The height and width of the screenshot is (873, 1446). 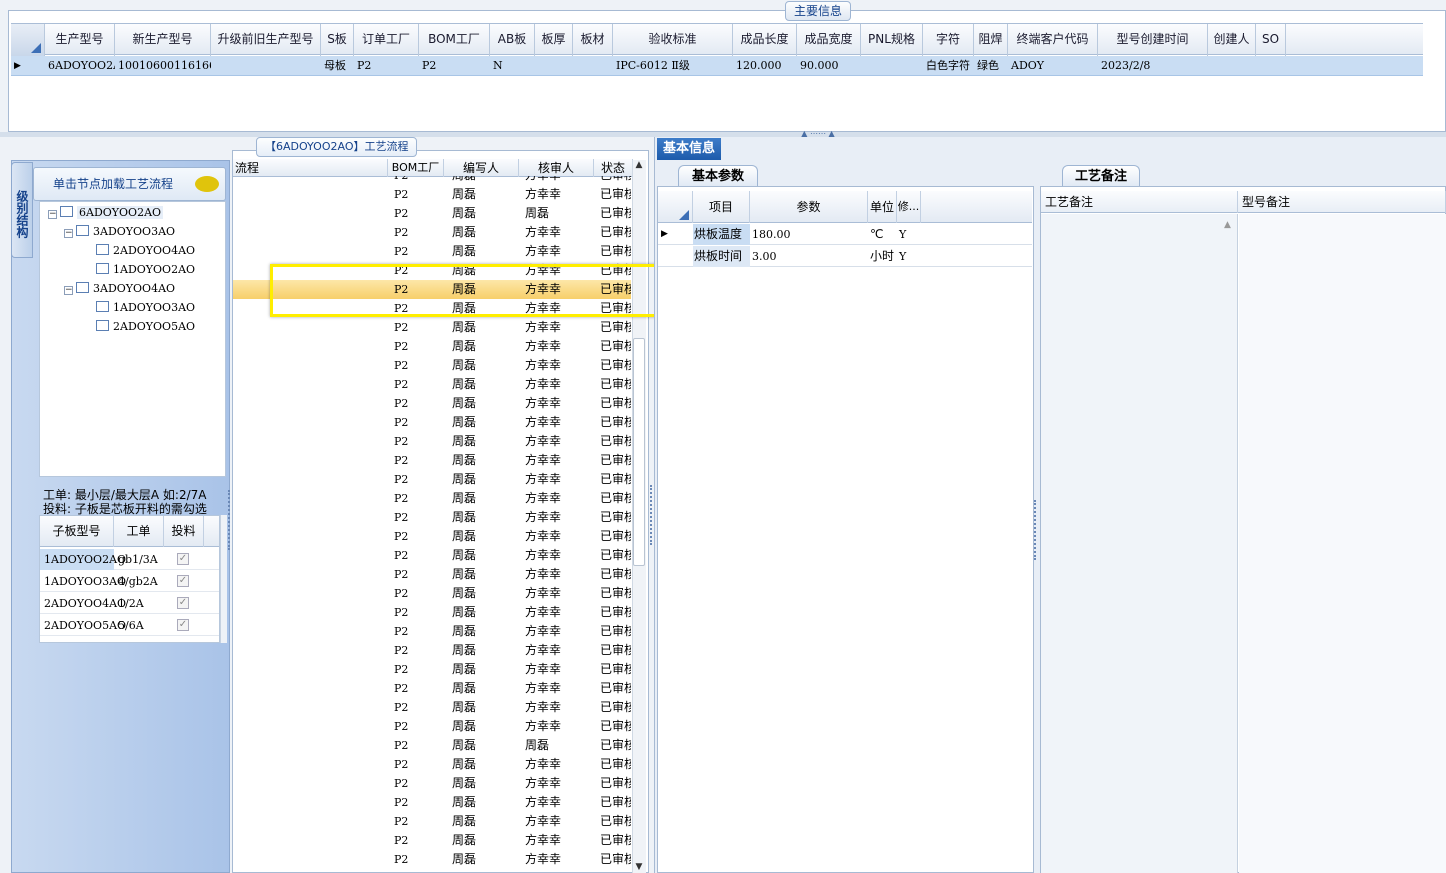 I want to click on process-row: 树脂塞孔P2周磊方幸幸已审核, so click(x=432, y=574).